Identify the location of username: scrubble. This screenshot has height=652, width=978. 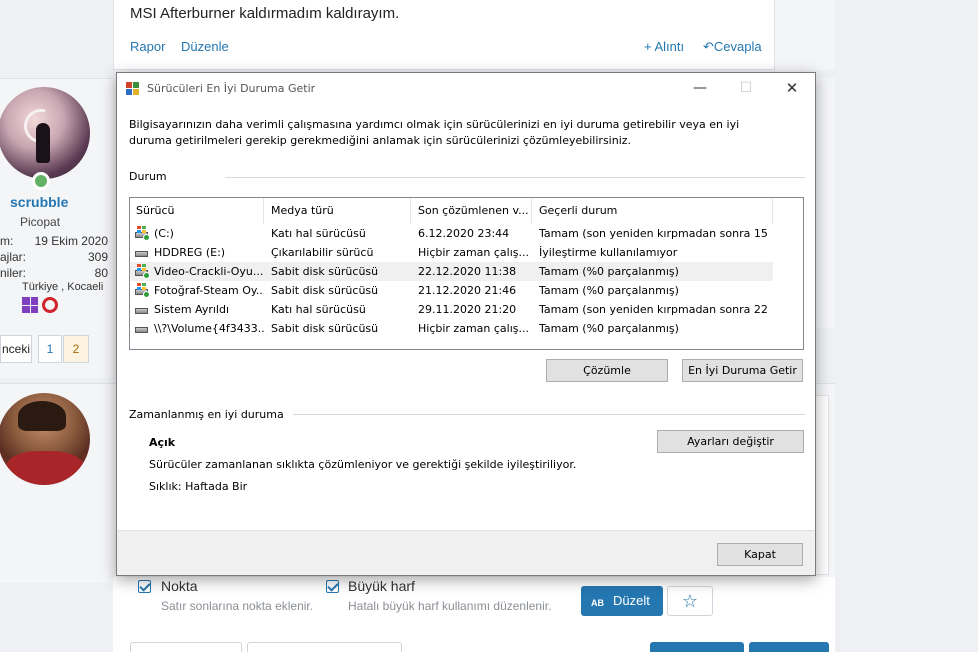
(39, 202).